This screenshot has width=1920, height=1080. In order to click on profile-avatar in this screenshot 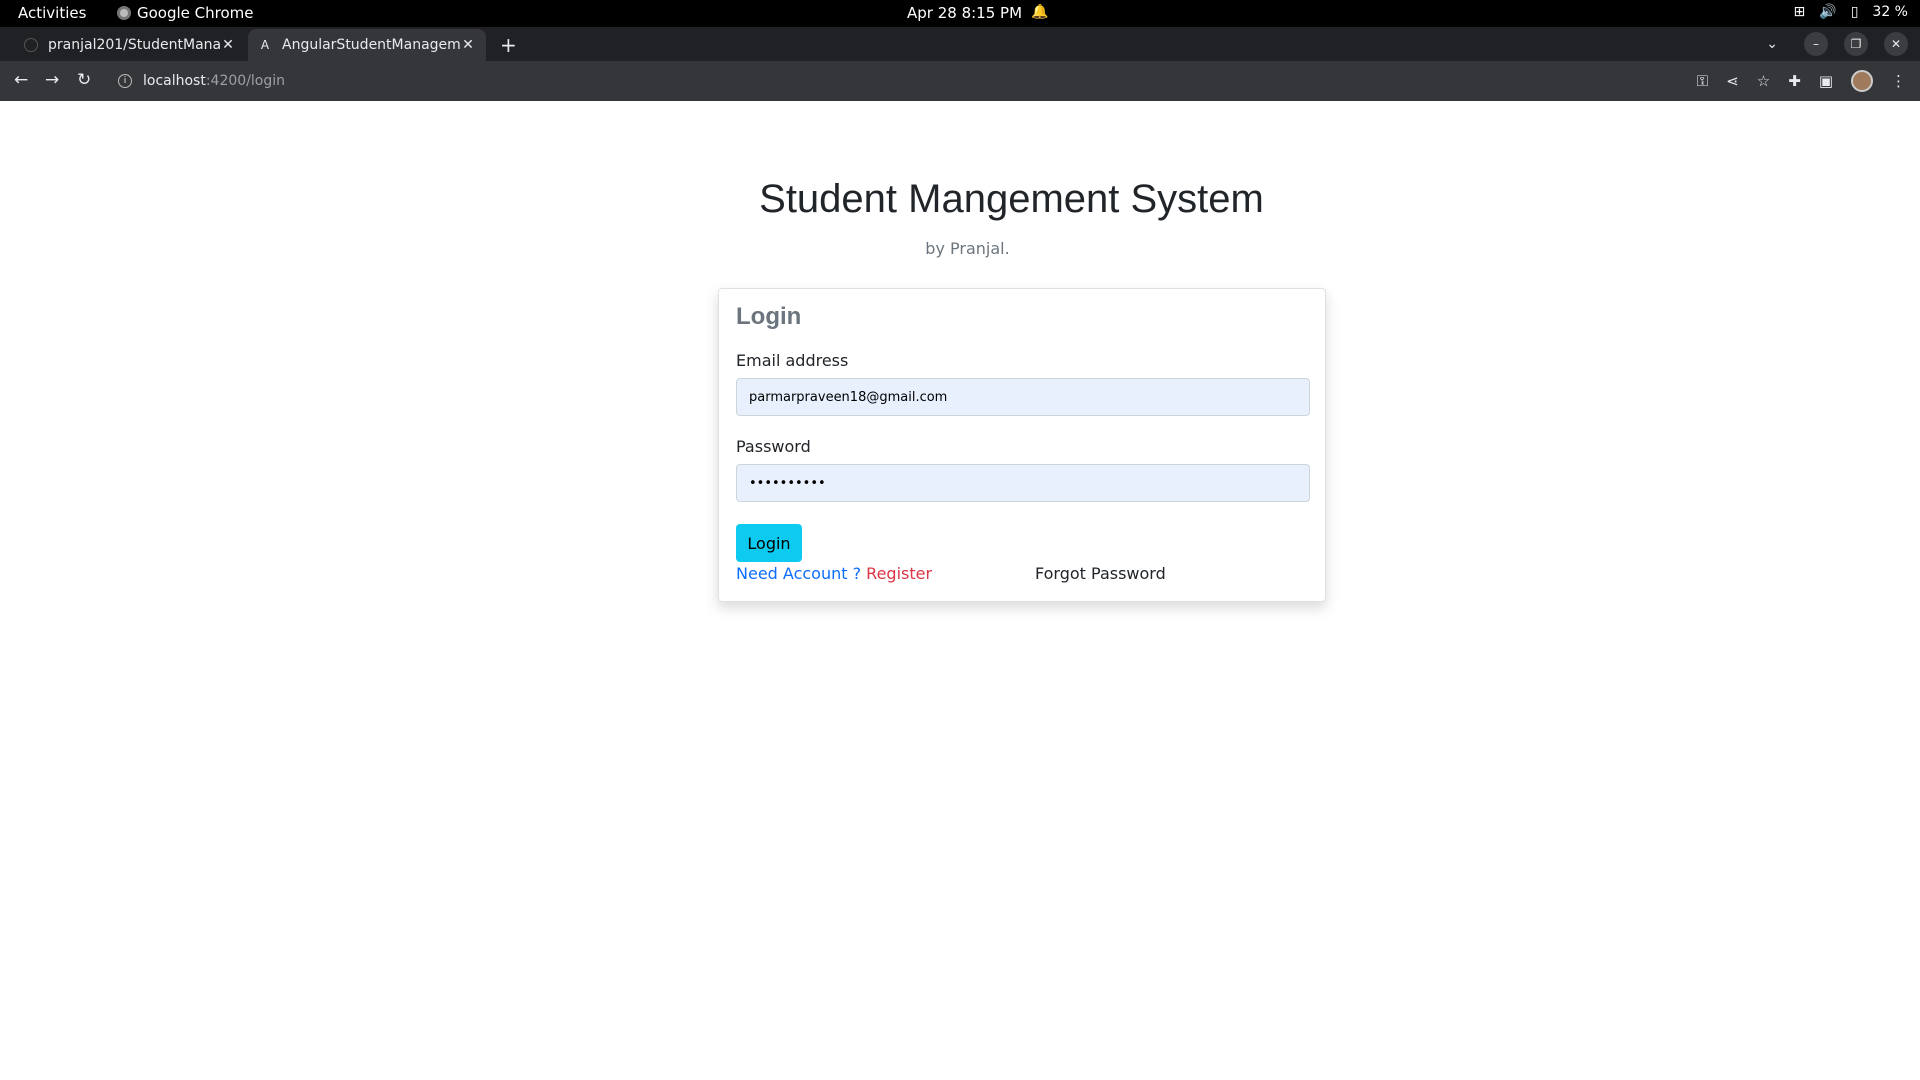, I will do `click(1862, 81)`.